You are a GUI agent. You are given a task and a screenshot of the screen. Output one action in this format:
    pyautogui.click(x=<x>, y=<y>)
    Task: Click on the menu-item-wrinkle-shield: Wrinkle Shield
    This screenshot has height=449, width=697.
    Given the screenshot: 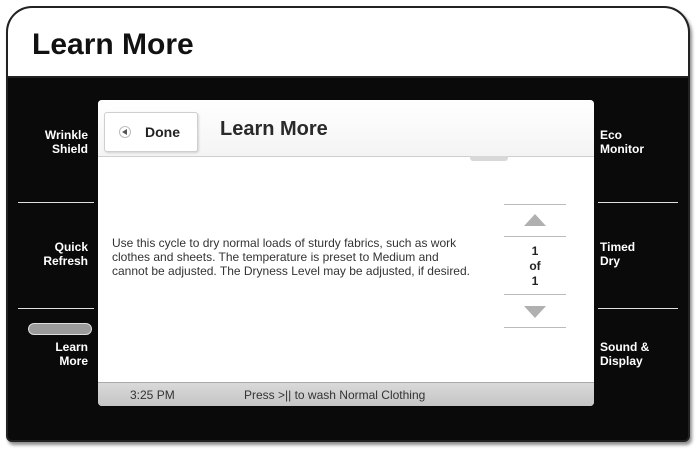 What is the action you would take?
    pyautogui.click(x=53, y=142)
    